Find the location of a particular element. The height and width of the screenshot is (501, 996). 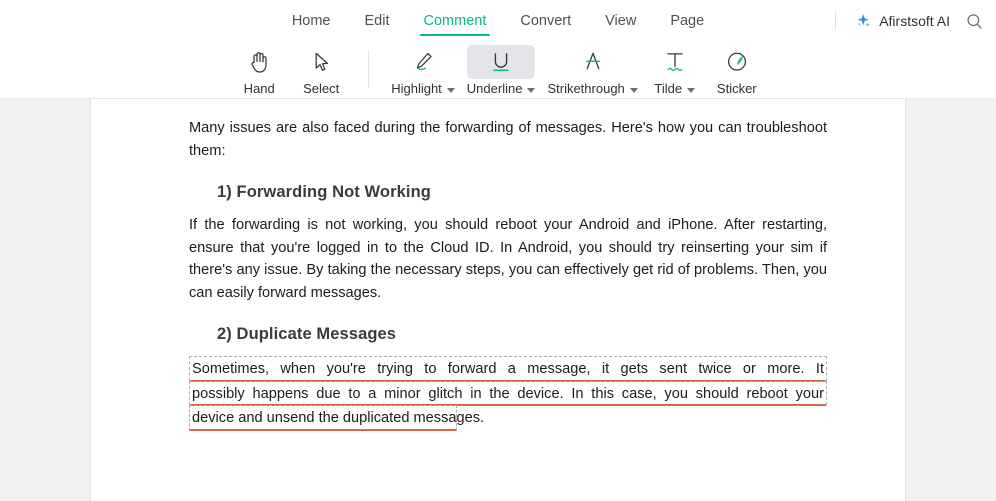

highlight-tool-label: Highlight is located at coordinates (423, 89).